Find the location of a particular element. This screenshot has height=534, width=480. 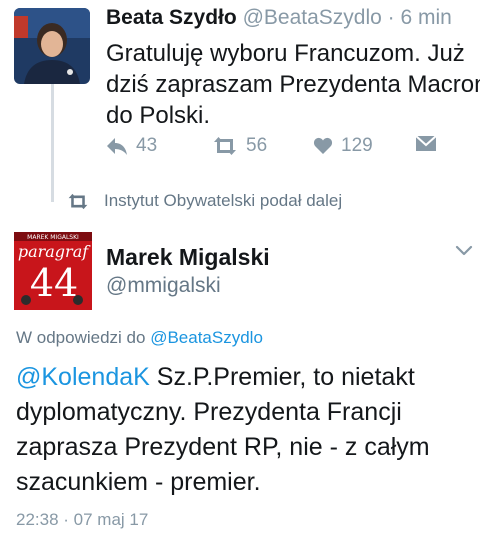

retweet-count: 56 is located at coordinates (257, 145).